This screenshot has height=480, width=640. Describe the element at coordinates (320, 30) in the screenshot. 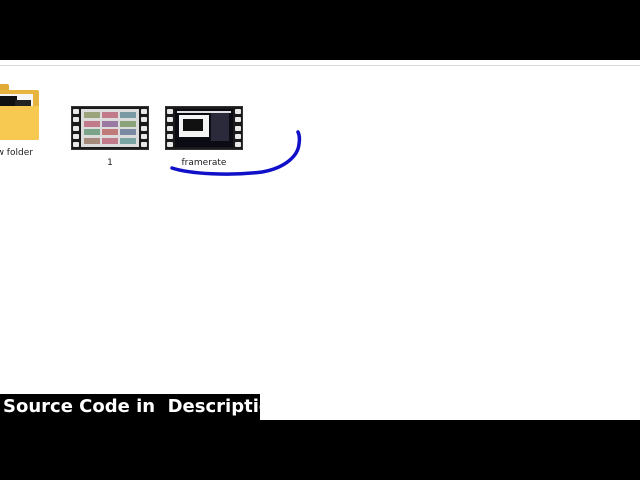

I see `letterbox-top` at that location.